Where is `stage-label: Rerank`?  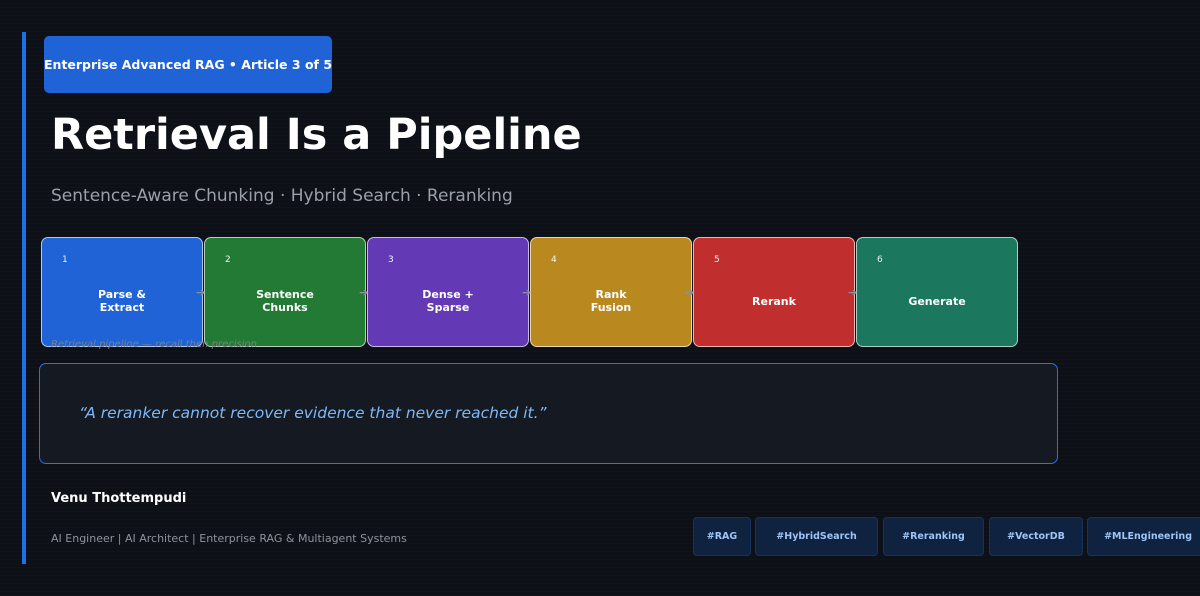
stage-label: Rerank is located at coordinates (774, 301).